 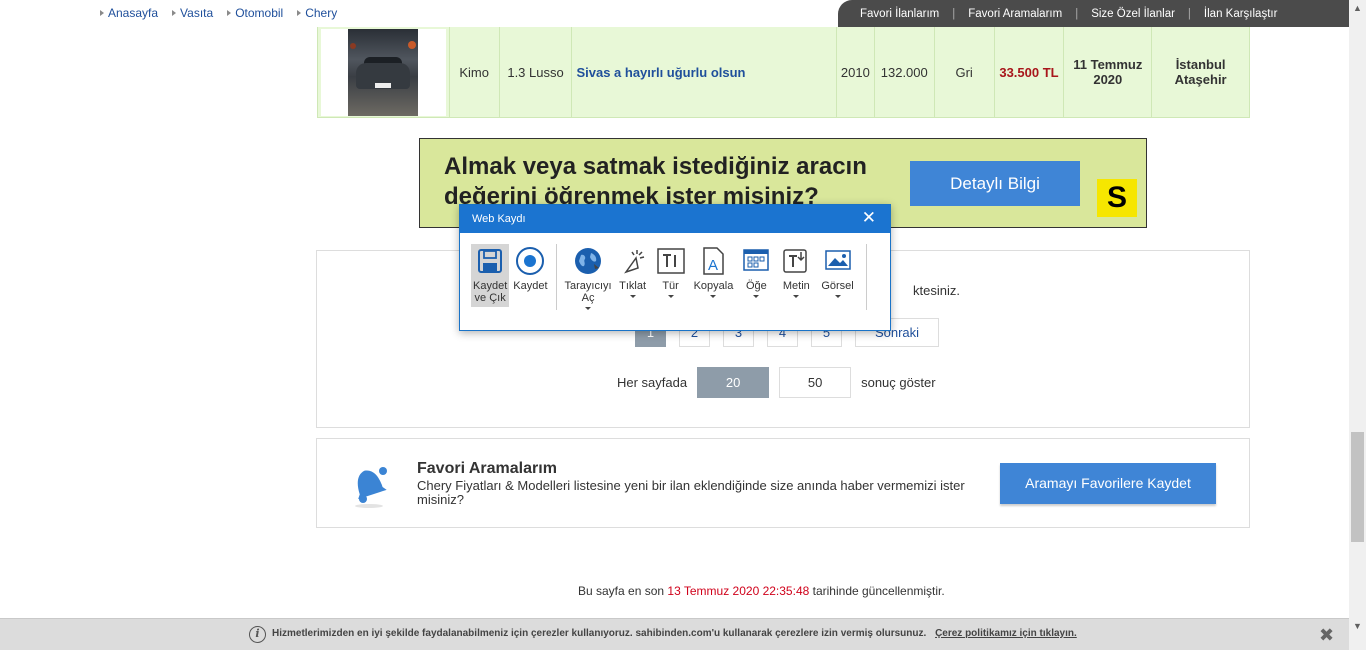 I want to click on results-count-text: ktesiniz., so click(x=936, y=290).